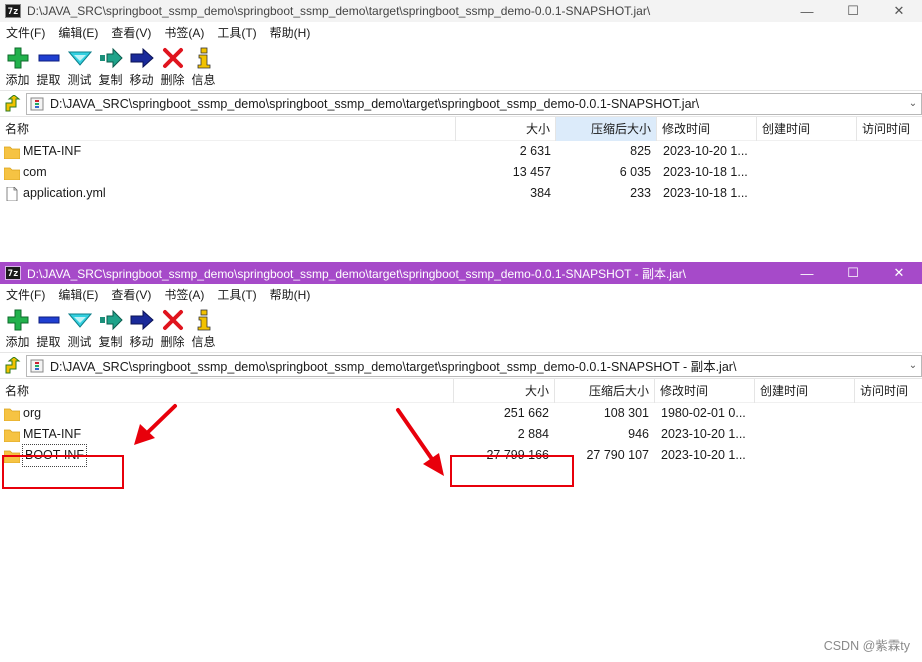  Describe the element at coordinates (204, 58) in the screenshot. I see `info-icon` at that location.